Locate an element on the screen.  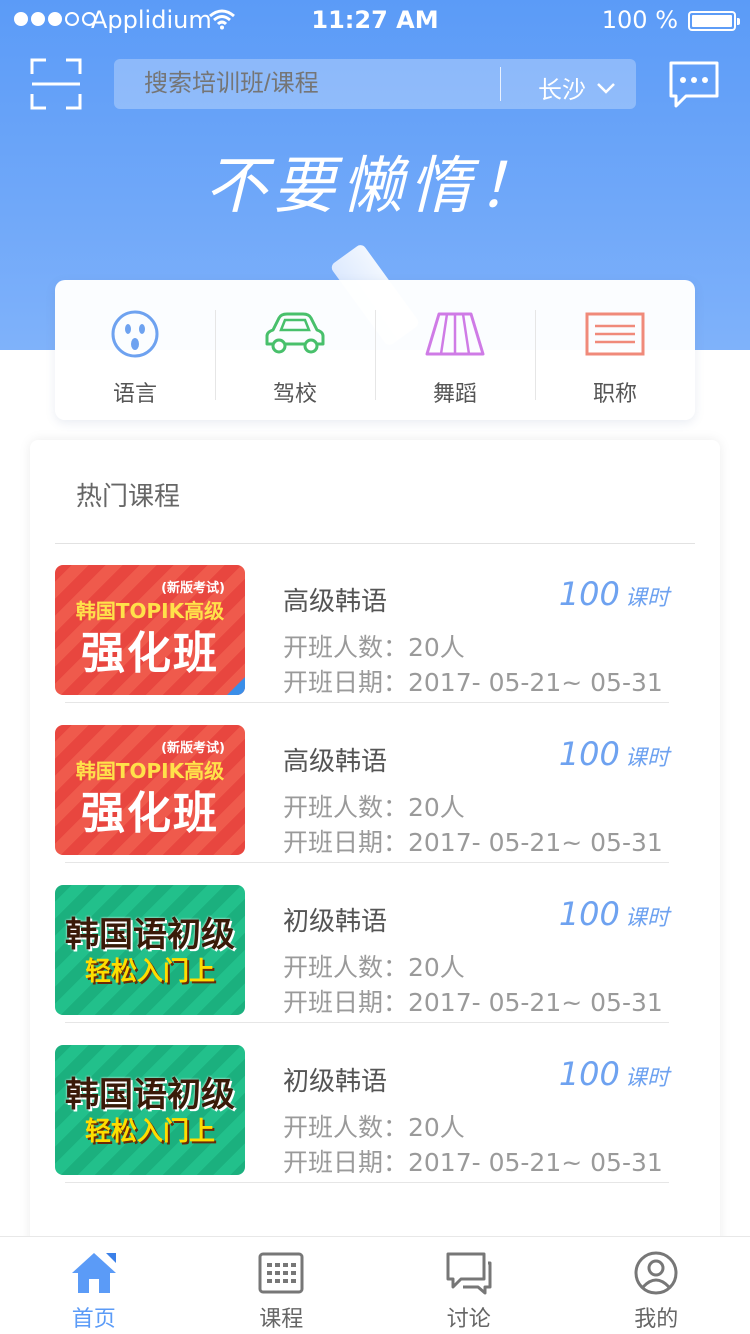
bottom-tab-bar: 首页 课程 讨论 我的 is located at coordinates (375, 1285).